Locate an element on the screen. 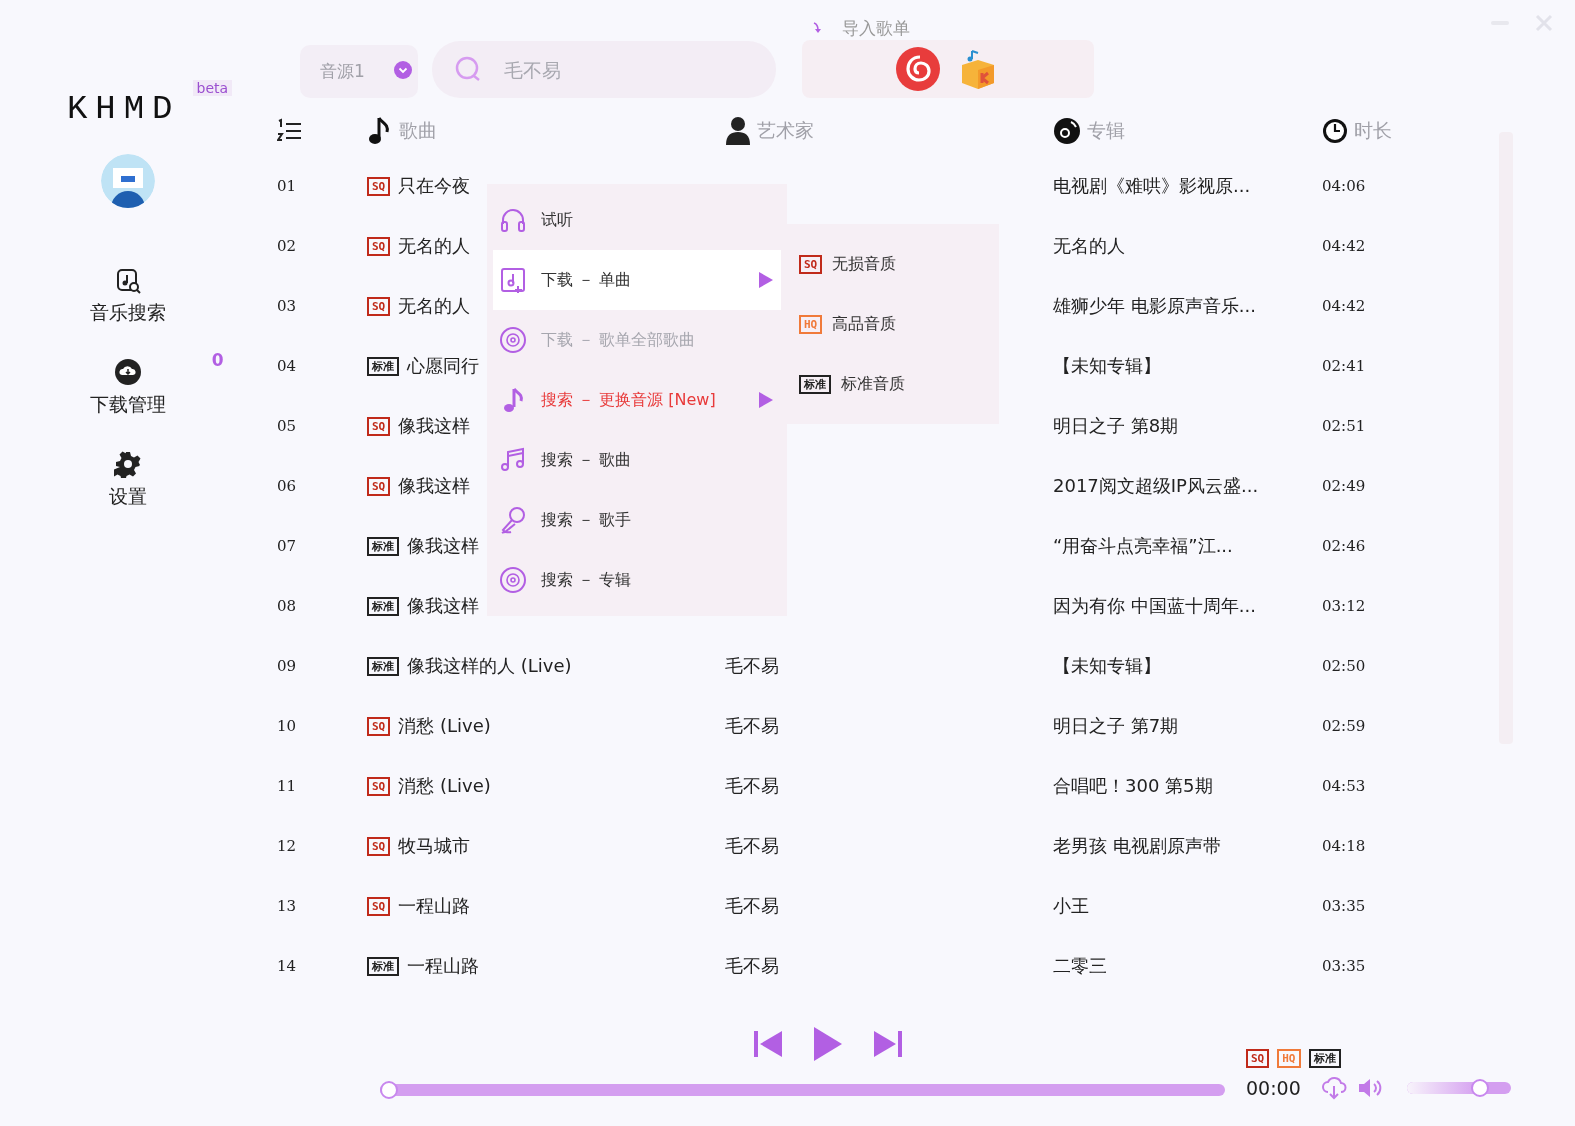 This screenshot has height=1126, width=1575. row-number: 12 is located at coordinates (287, 846).